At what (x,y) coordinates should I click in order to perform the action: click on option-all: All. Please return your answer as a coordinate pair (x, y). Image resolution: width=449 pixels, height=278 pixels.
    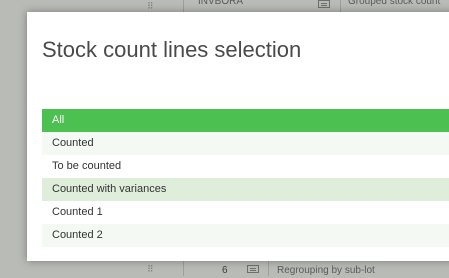
    Looking at the image, I should click on (245, 120).